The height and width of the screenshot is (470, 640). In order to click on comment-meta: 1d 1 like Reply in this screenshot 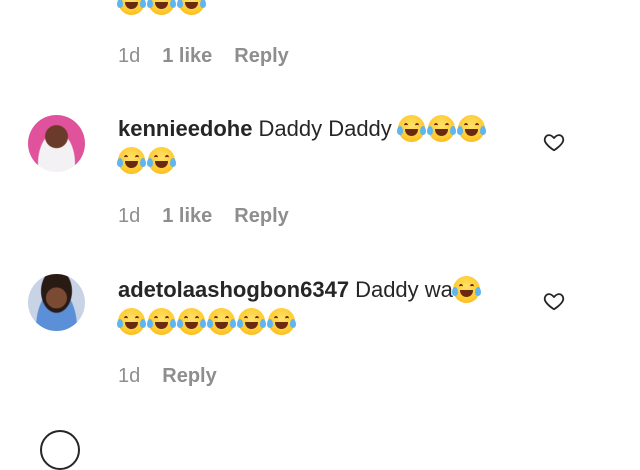, I will do `click(214, 216)`.